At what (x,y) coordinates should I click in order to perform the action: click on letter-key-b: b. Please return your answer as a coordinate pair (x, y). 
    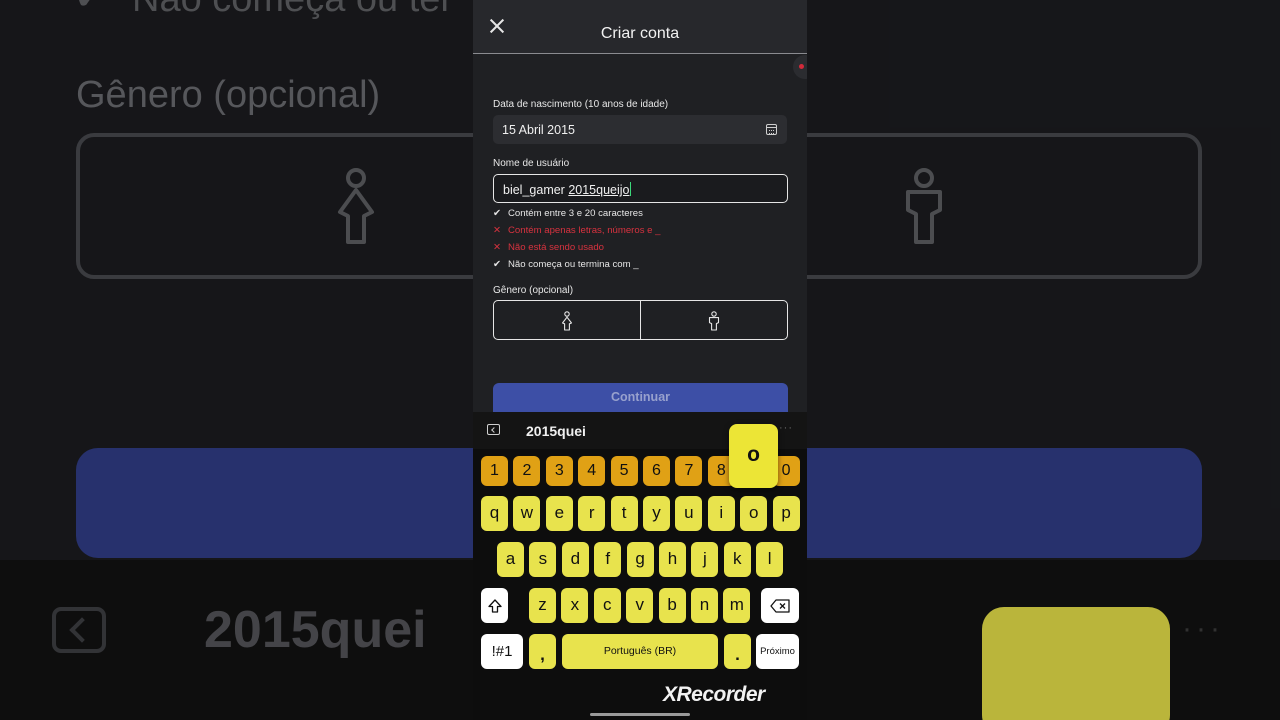
    Looking at the image, I should click on (672, 605).